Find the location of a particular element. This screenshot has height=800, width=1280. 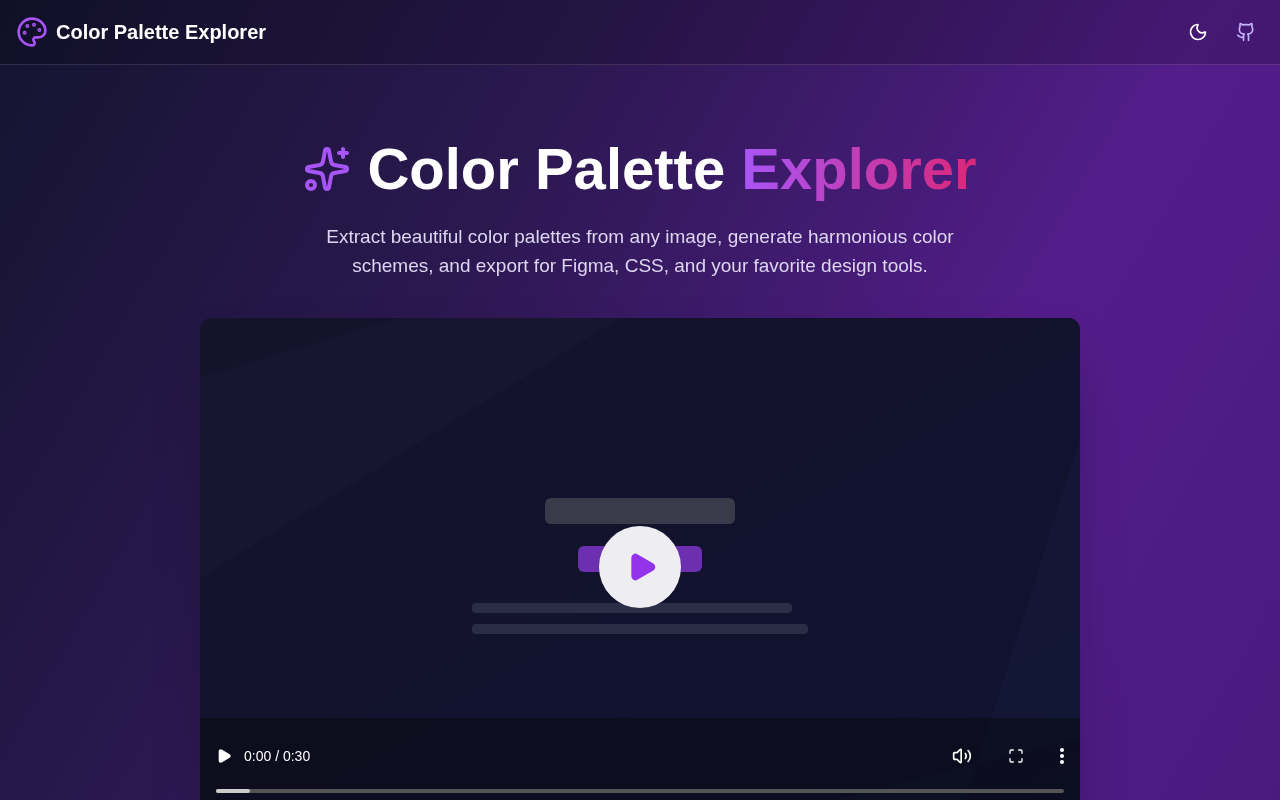

more-icon is located at coordinates (1062, 756).